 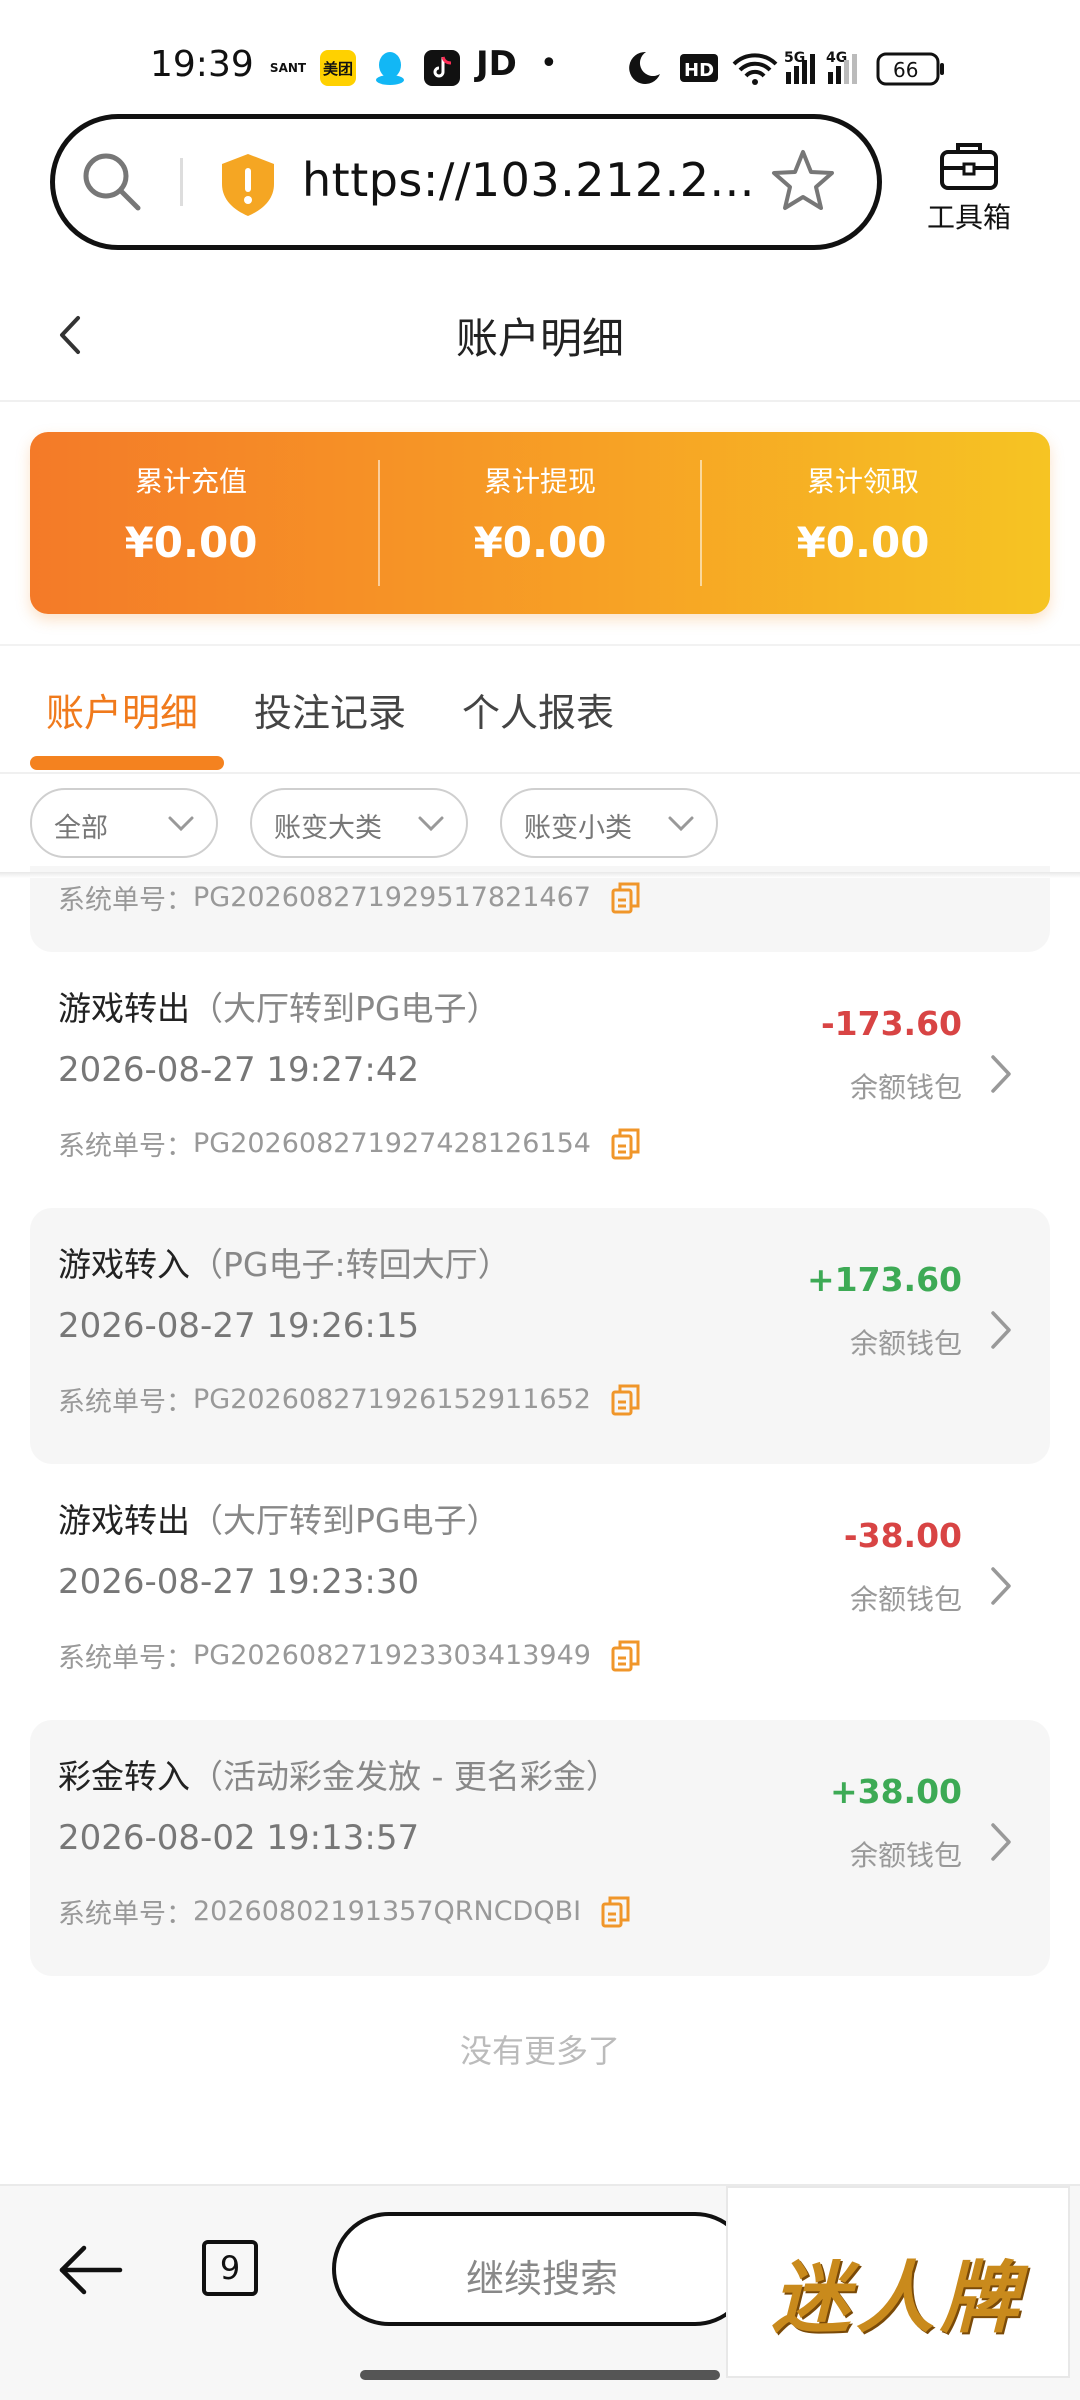 I want to click on jd-app-icon: JD, so click(x=496, y=64).